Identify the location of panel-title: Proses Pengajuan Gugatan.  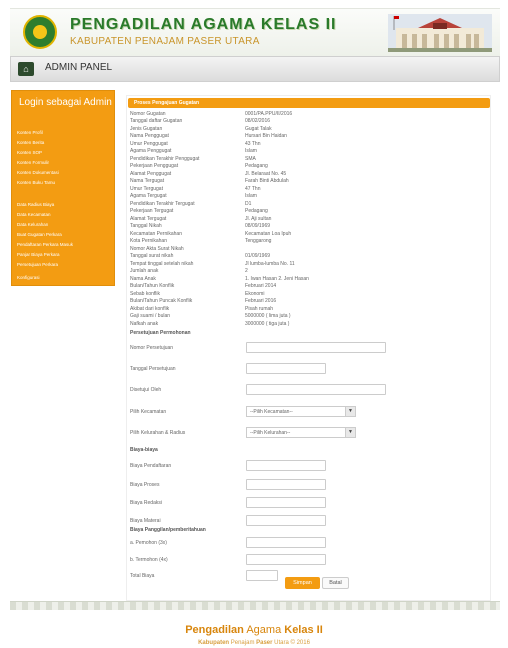
(167, 103).